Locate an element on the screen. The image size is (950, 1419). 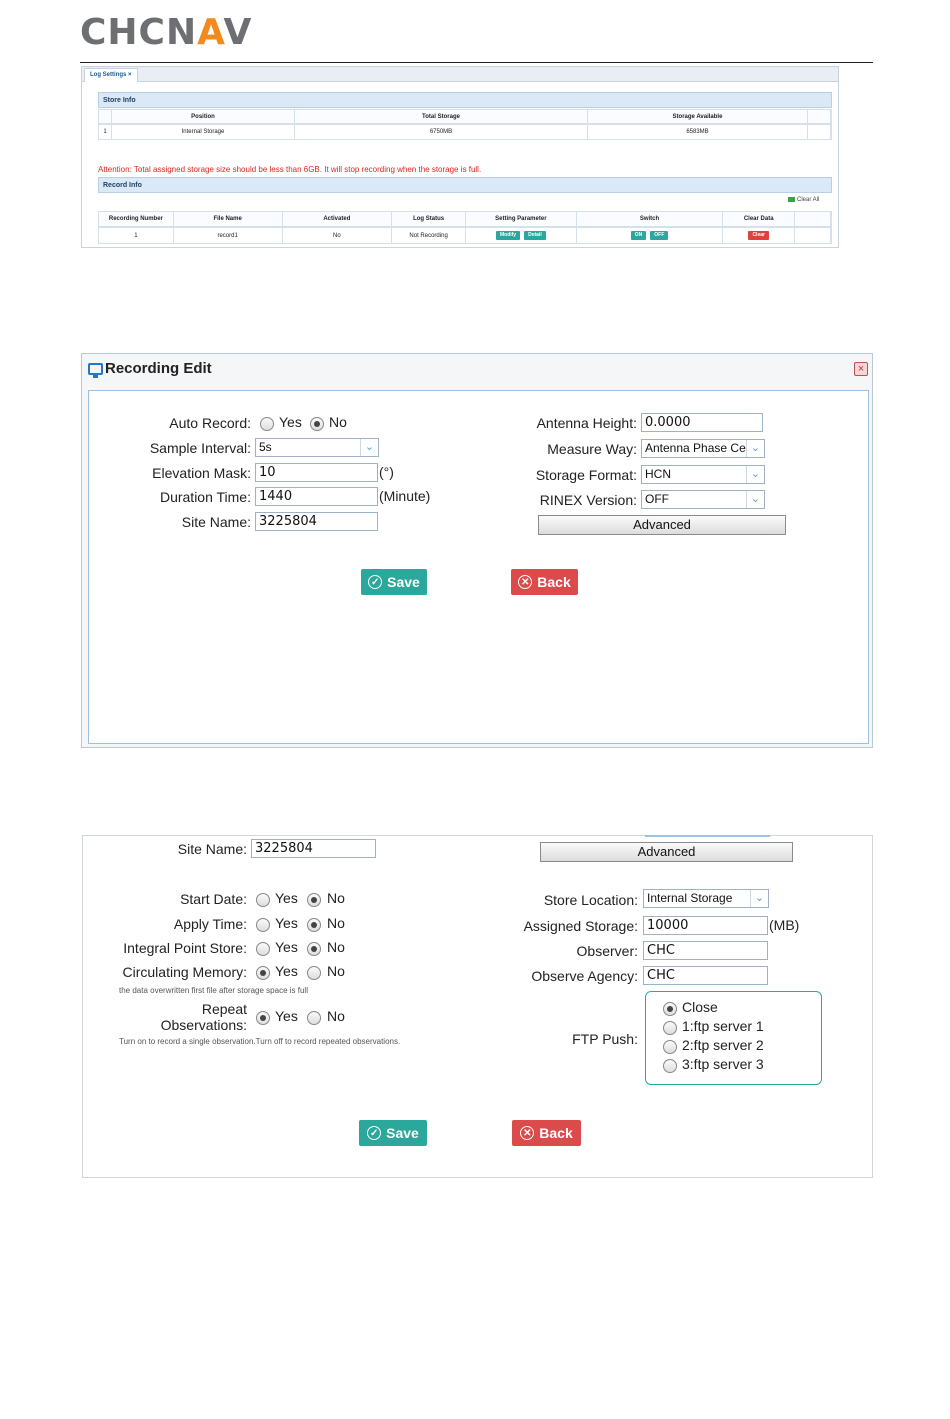
antenna-height-input: 0.0000 is located at coordinates (702, 422).